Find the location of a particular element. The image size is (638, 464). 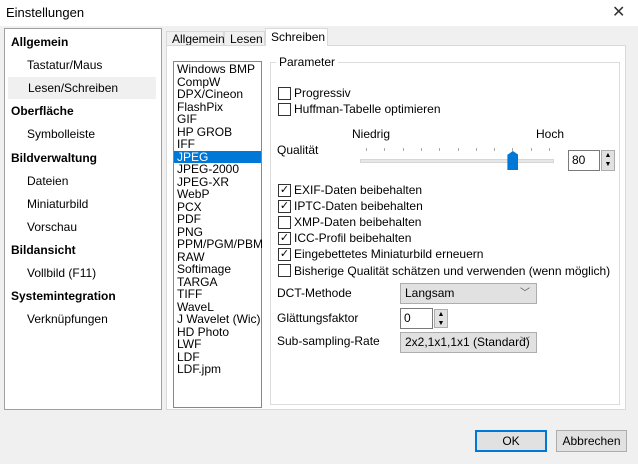

option-checkbox: ✓ Eingebettetes Miniaturbild erneuern is located at coordinates (380, 254).